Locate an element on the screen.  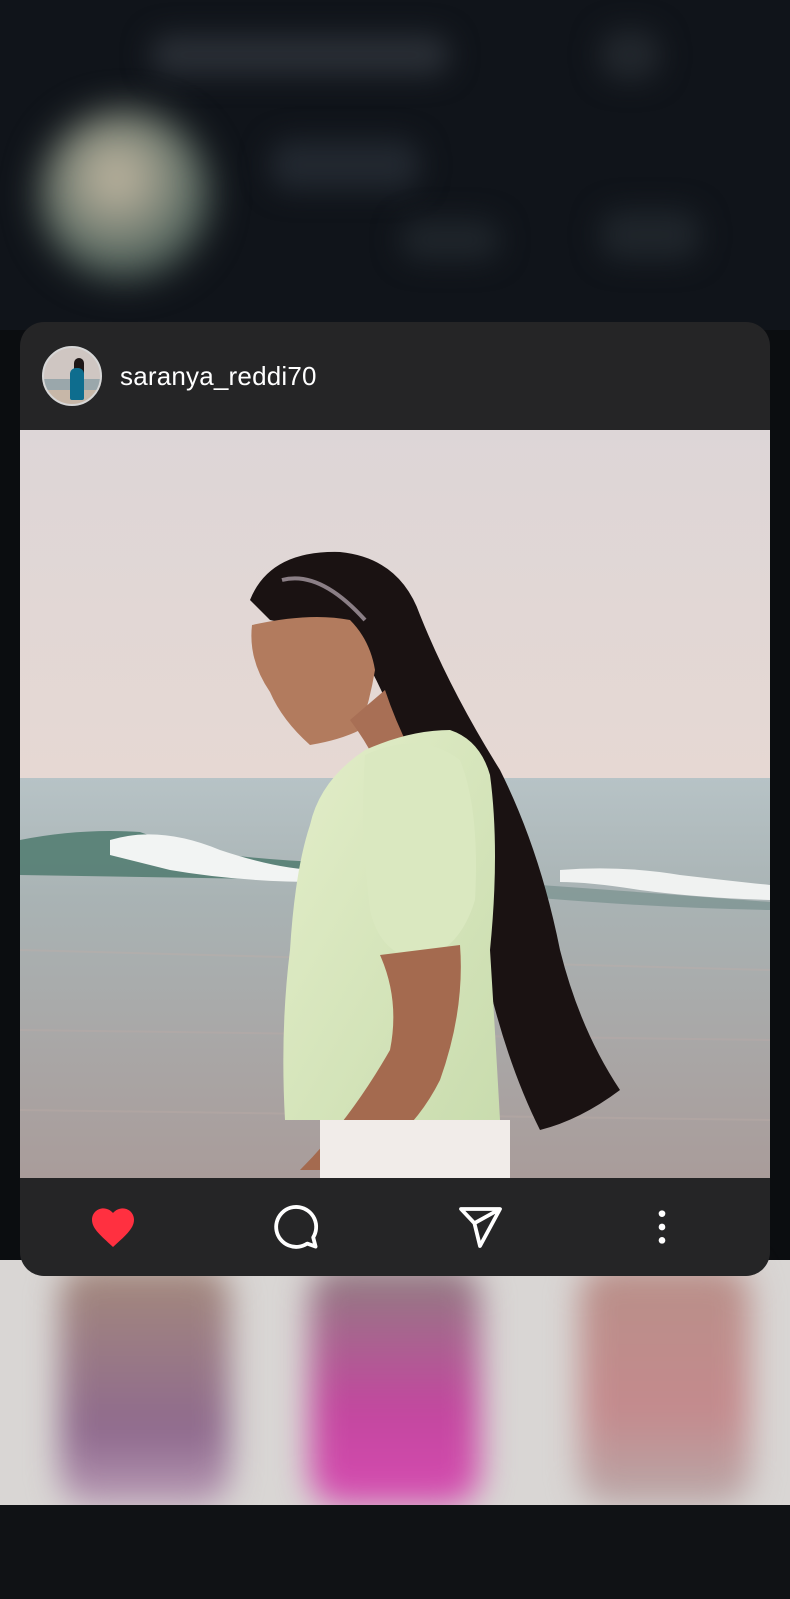
comment-button is located at coordinates (296, 1227).